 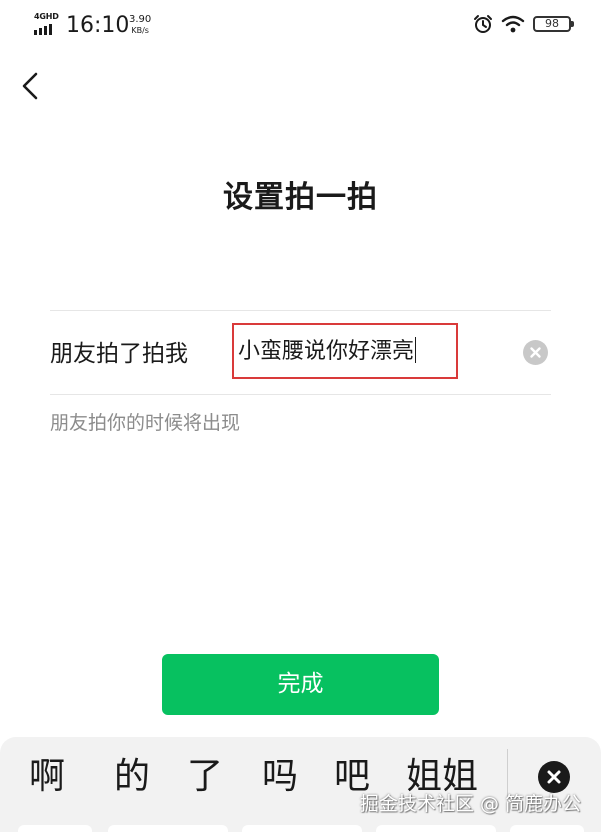 I want to click on pat-suffix-input: 小蛮腰说你好漂亮, so click(x=345, y=351).